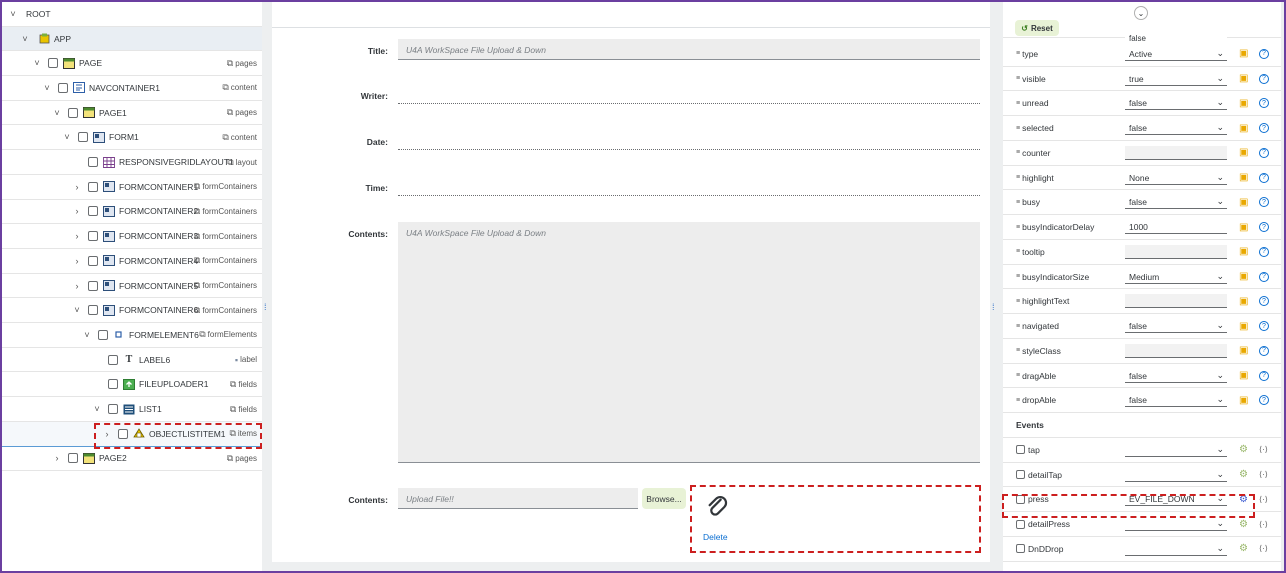  What do you see at coordinates (994, 286) in the screenshot?
I see `right-splitter: ⁞` at bounding box center [994, 286].